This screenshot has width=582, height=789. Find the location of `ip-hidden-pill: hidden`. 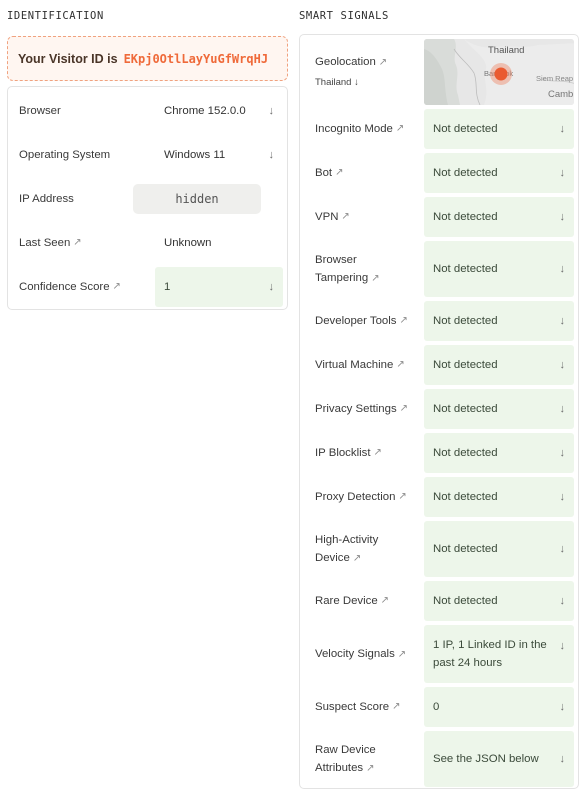

ip-hidden-pill: hidden is located at coordinates (197, 199).